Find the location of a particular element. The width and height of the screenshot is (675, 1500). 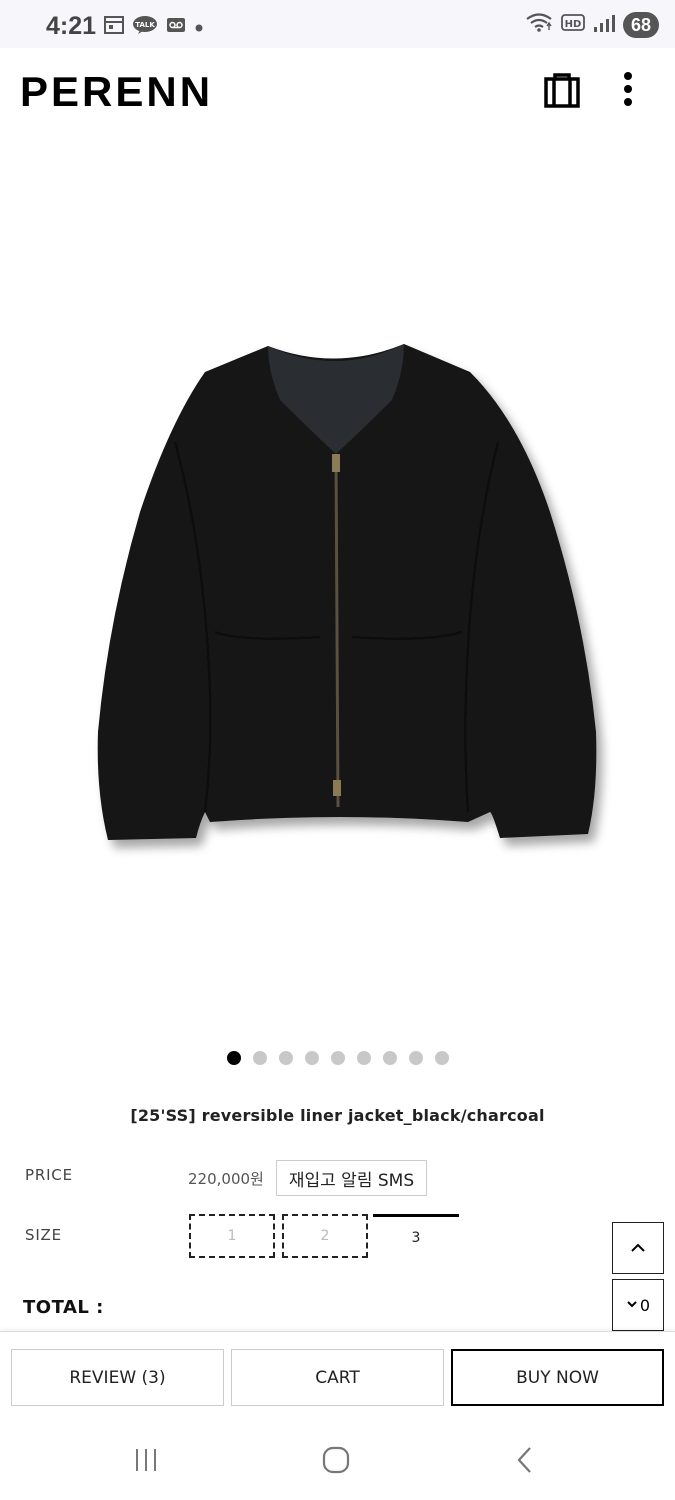

restock-sms-button: 재입고 알림 SMS is located at coordinates (351, 1178).